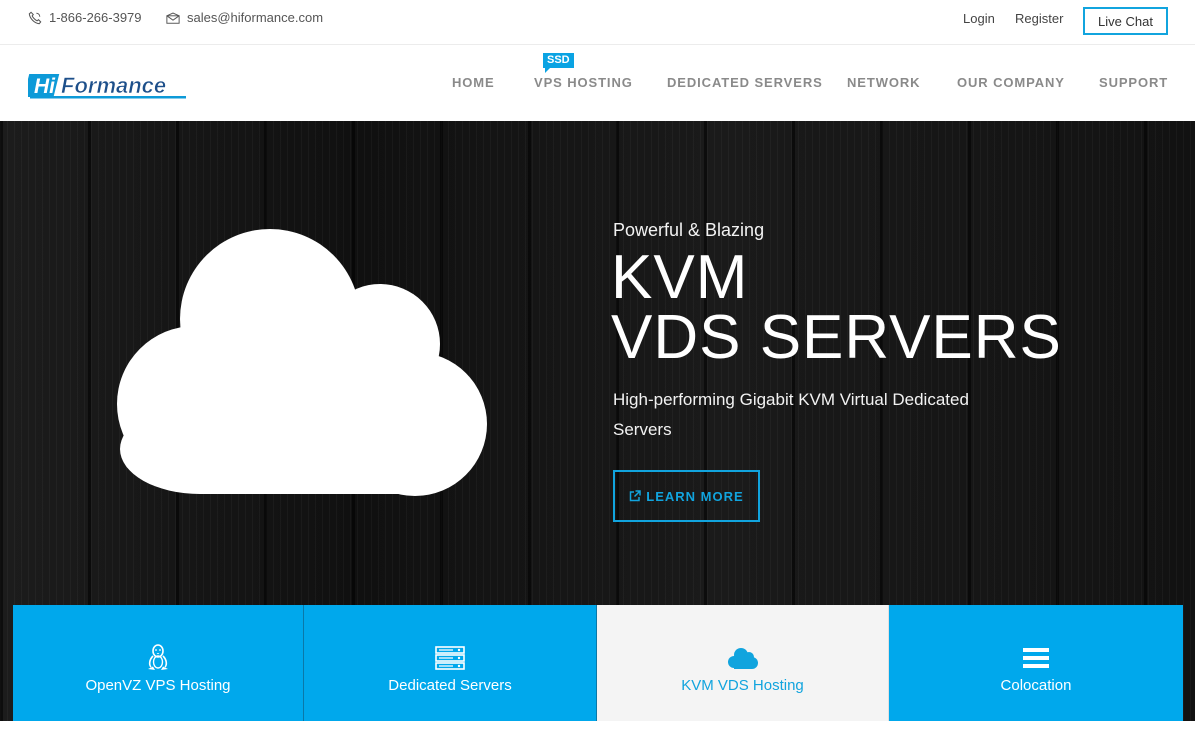 This screenshot has width=1195, height=733. I want to click on hero-title: KVM VDS SERVERS, so click(836, 307).